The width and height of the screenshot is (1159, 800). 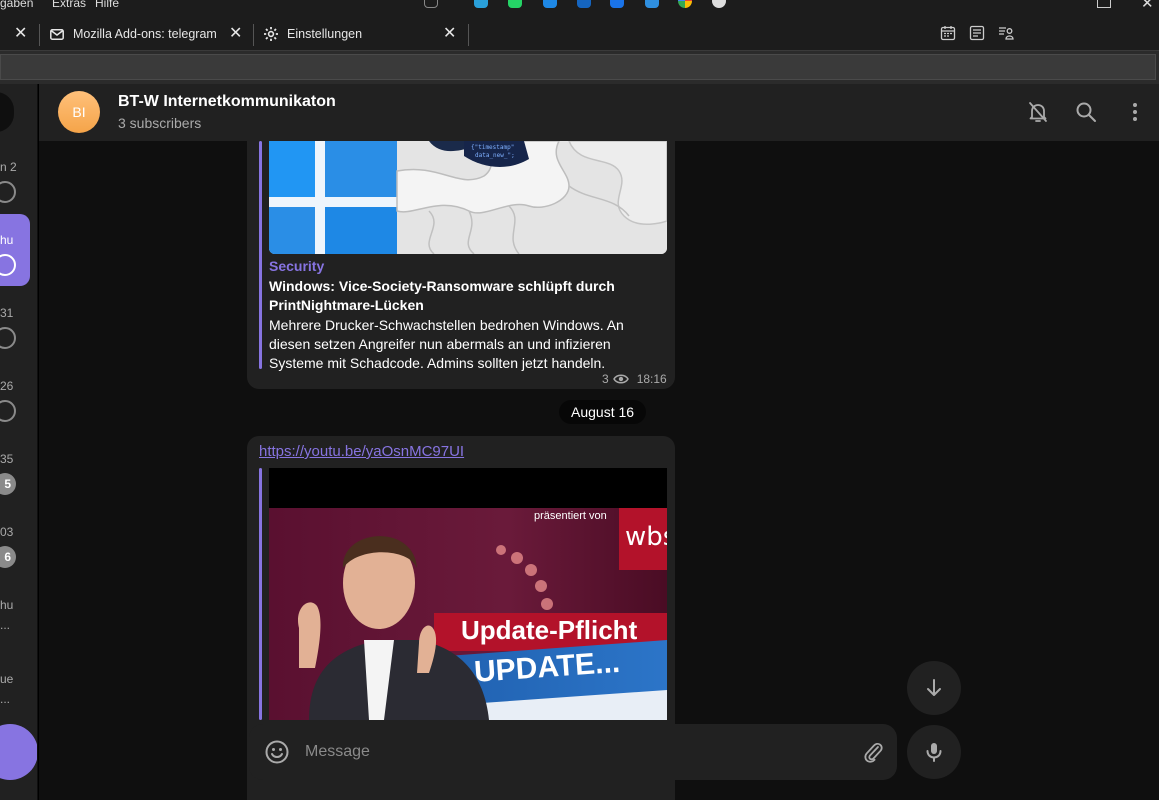 What do you see at coordinates (18, 752) in the screenshot?
I see `new-chat-button` at bounding box center [18, 752].